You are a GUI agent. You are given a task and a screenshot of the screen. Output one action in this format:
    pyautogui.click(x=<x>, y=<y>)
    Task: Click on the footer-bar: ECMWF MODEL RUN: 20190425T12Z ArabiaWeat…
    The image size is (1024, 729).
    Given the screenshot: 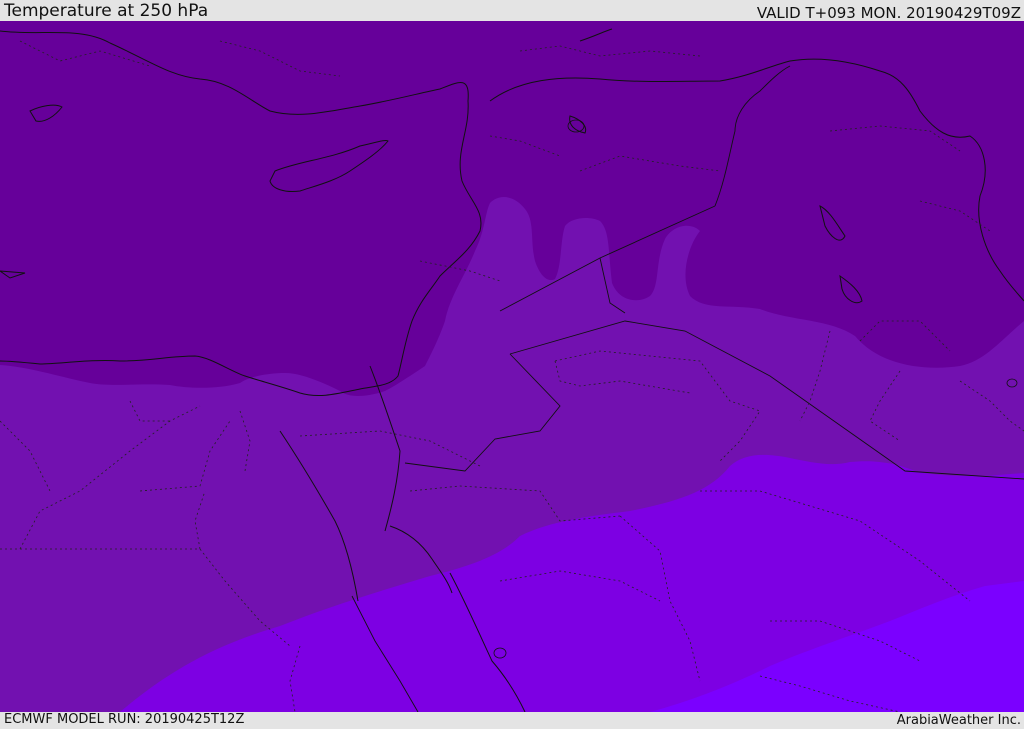 What is the action you would take?
    pyautogui.click(x=512, y=720)
    